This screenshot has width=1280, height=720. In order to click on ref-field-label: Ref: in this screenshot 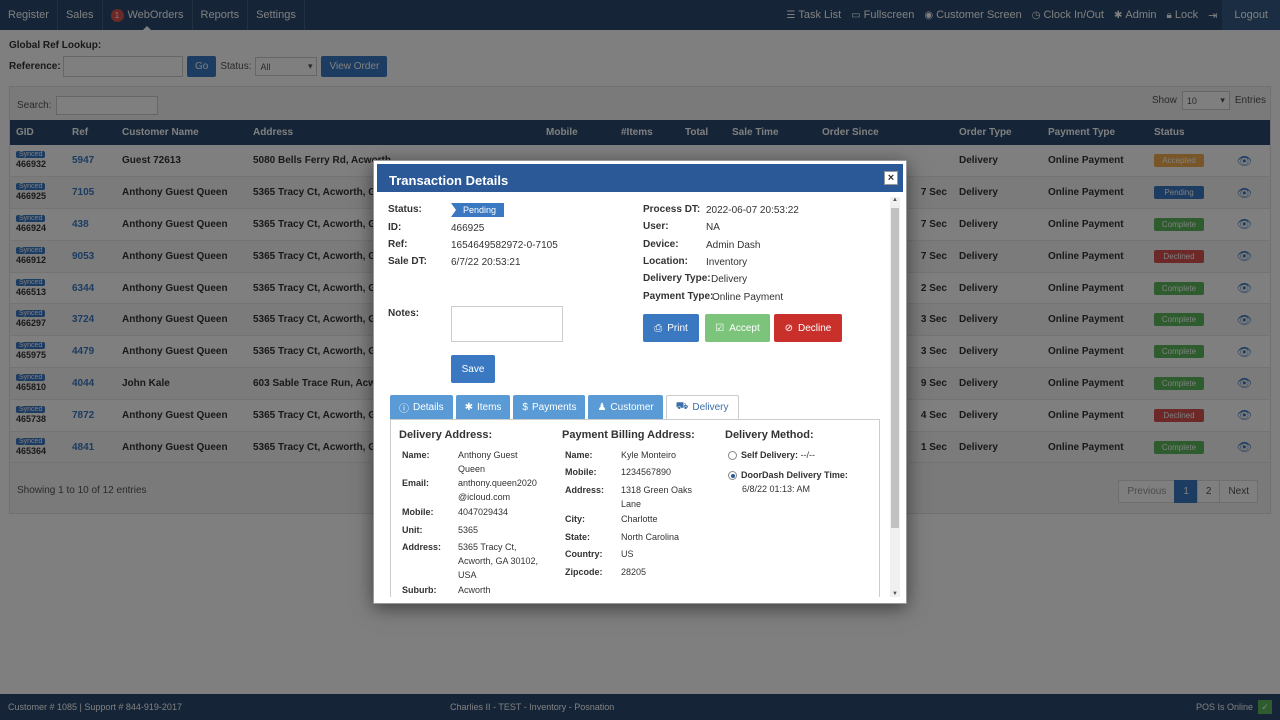, I will do `click(398, 244)`.